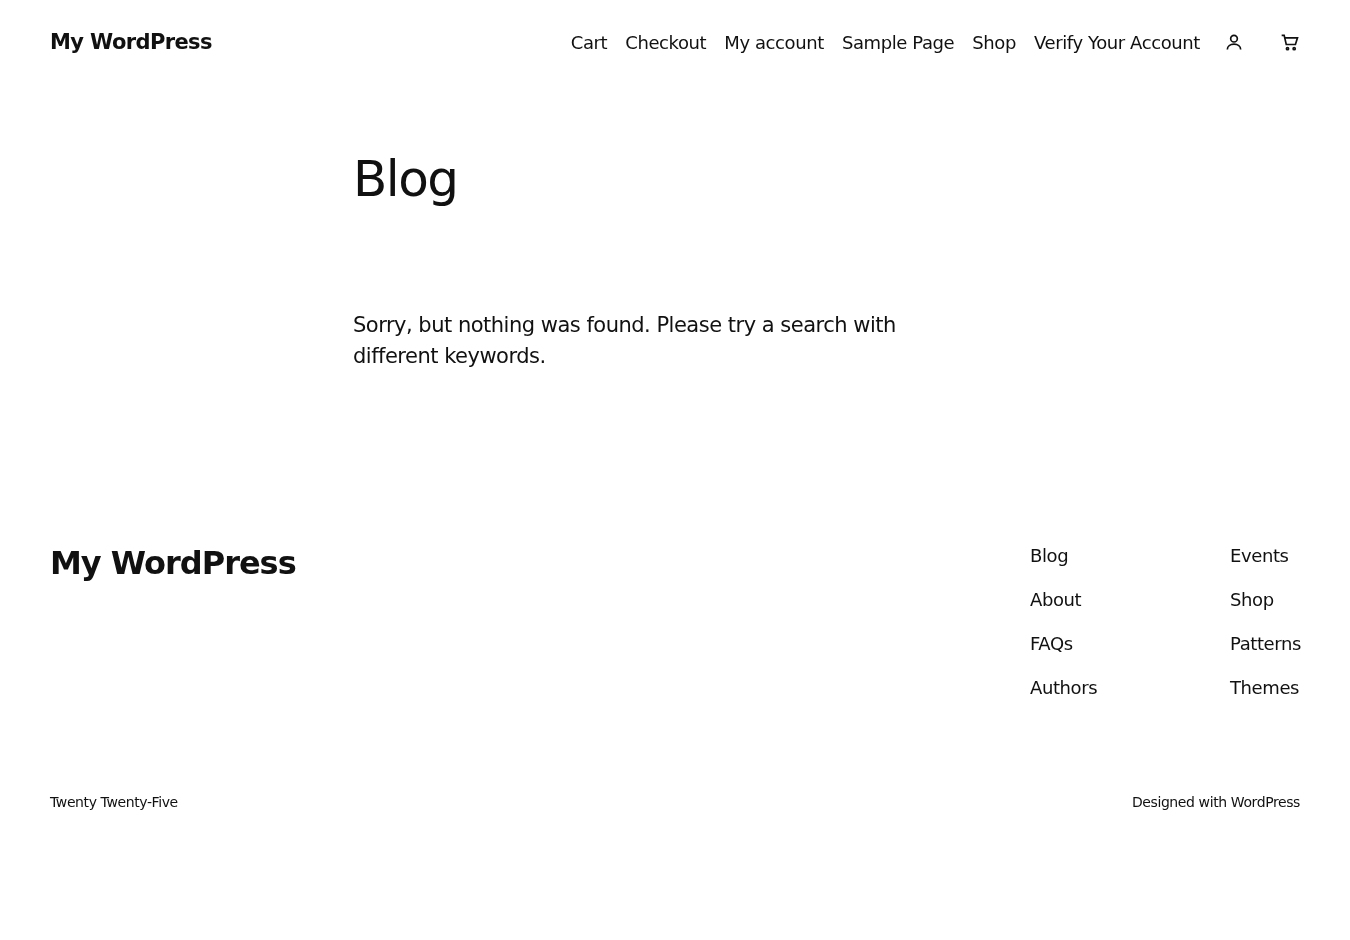 This screenshot has height=940, width=1350. Describe the element at coordinates (406, 179) in the screenshot. I see `page-title: Blog` at that location.